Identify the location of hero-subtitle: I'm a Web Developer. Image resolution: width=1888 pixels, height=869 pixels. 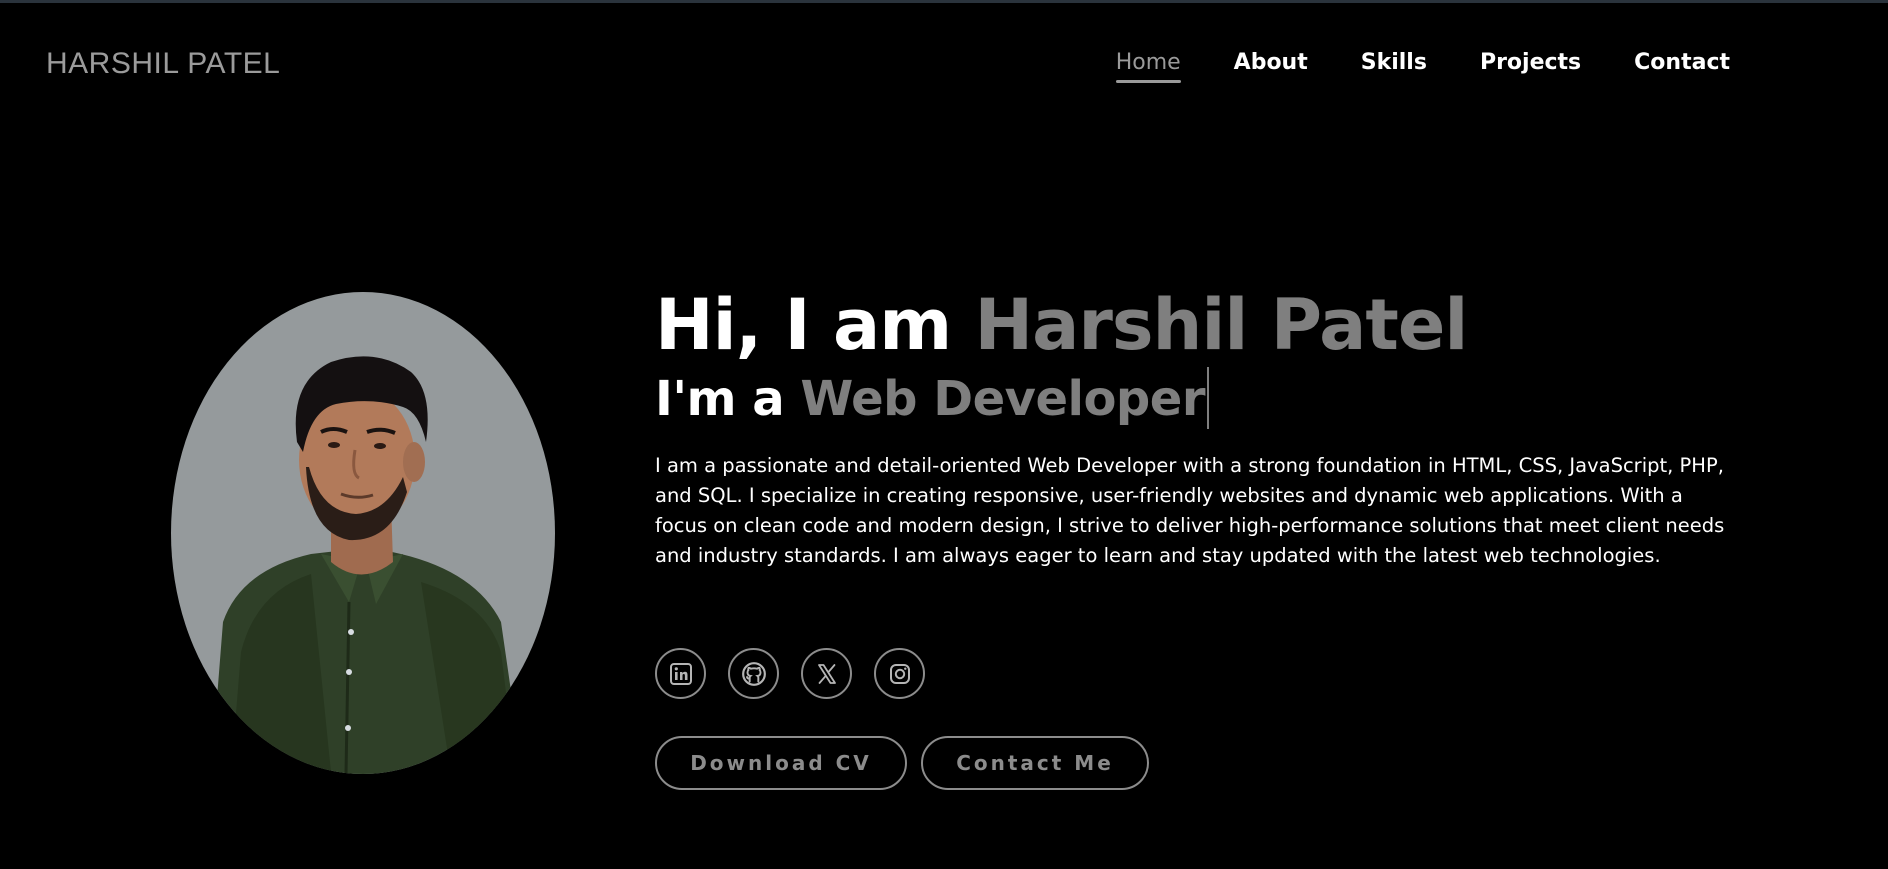
(1195, 400).